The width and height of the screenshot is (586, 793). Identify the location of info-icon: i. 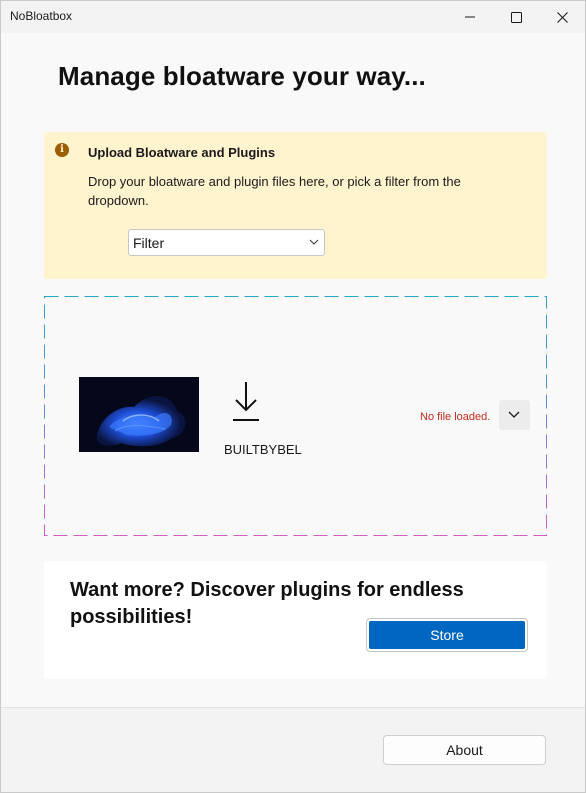
(62, 150).